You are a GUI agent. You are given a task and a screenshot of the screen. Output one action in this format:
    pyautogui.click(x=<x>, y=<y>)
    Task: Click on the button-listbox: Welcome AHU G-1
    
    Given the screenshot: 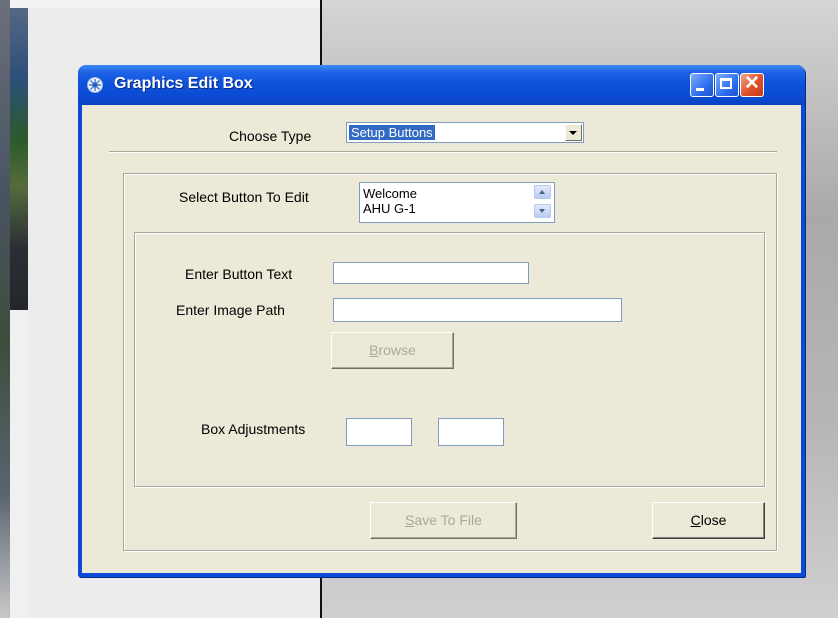 What is the action you would take?
    pyautogui.click(x=457, y=202)
    